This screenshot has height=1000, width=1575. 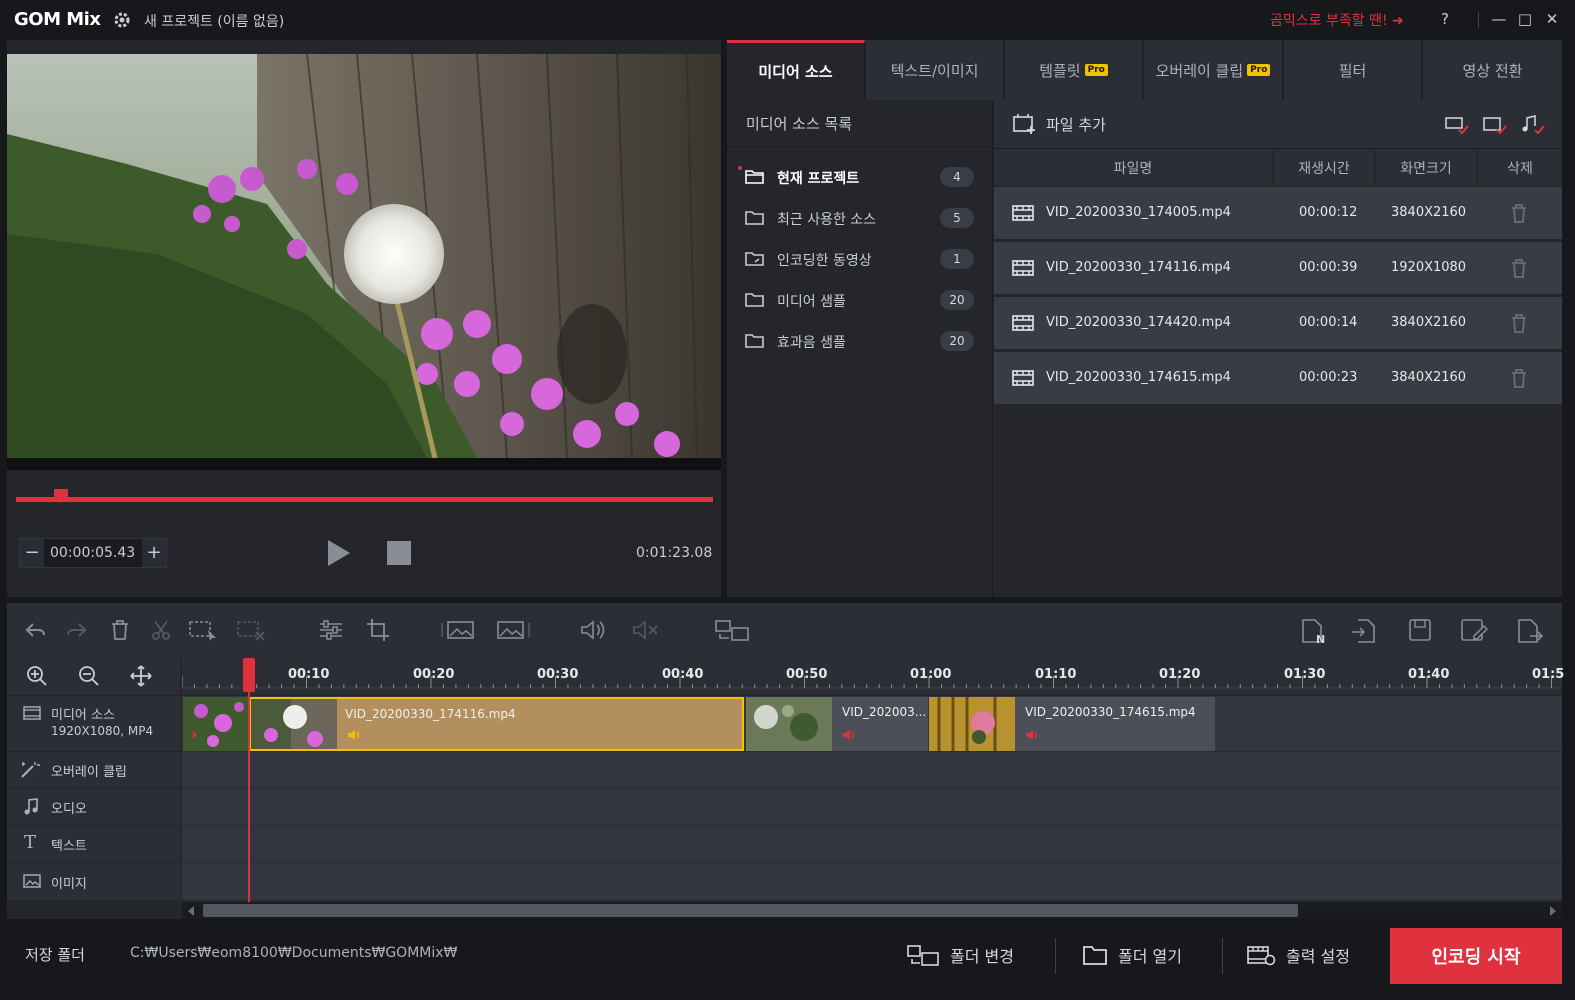 I want to click on tab-template: 템플릿 Pro, so click(x=1074, y=70).